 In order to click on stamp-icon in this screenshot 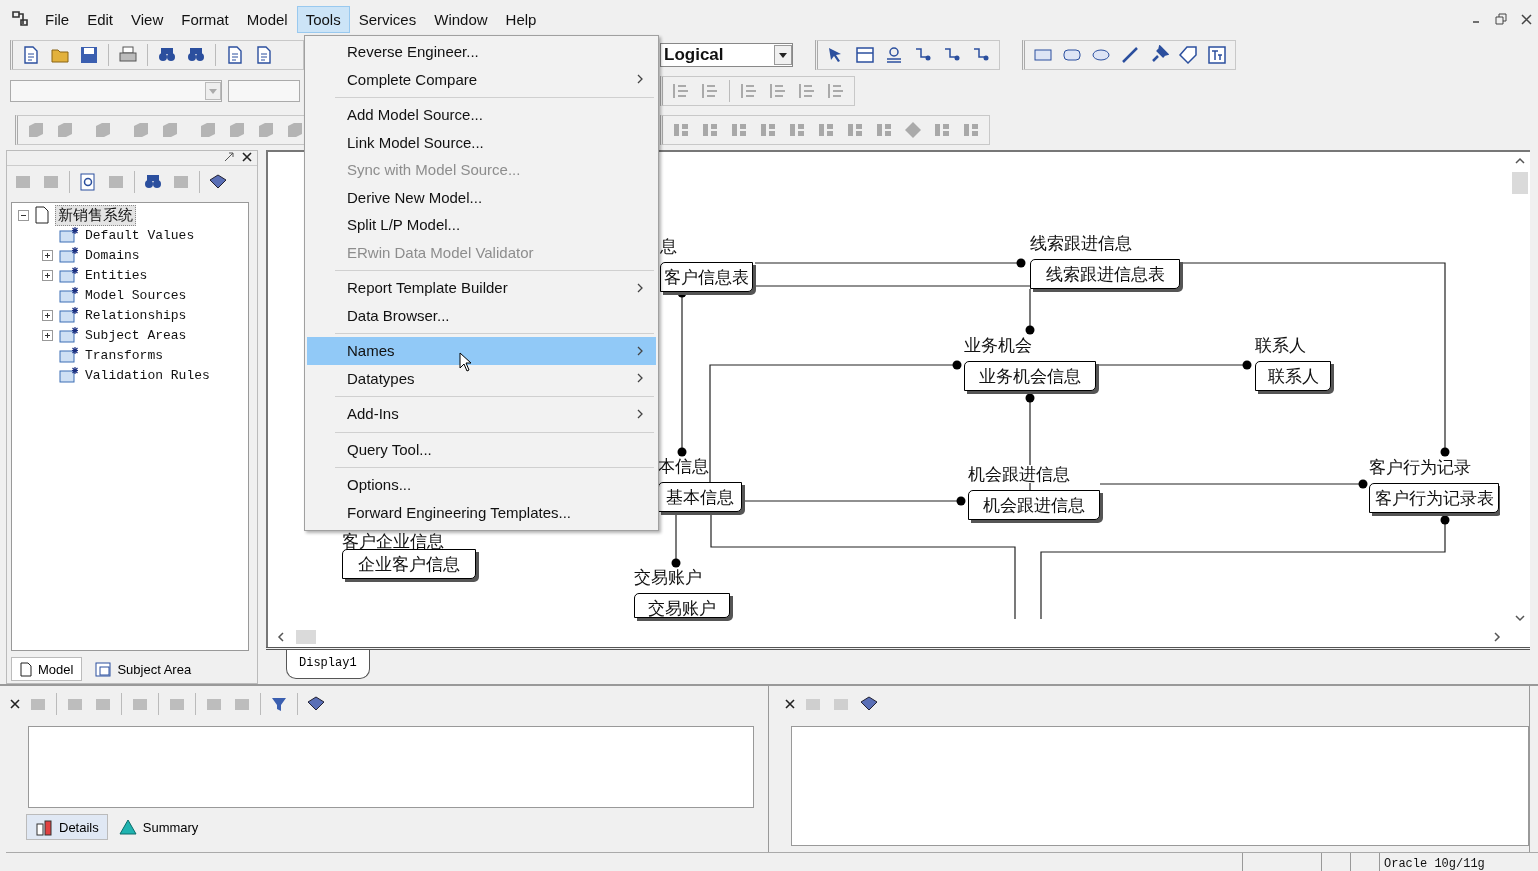, I will do `click(894, 55)`.